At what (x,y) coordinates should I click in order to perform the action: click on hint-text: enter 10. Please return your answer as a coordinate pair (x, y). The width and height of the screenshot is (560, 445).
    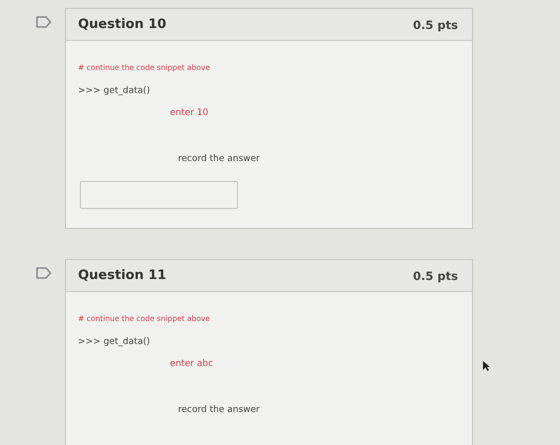
    Looking at the image, I should click on (189, 113).